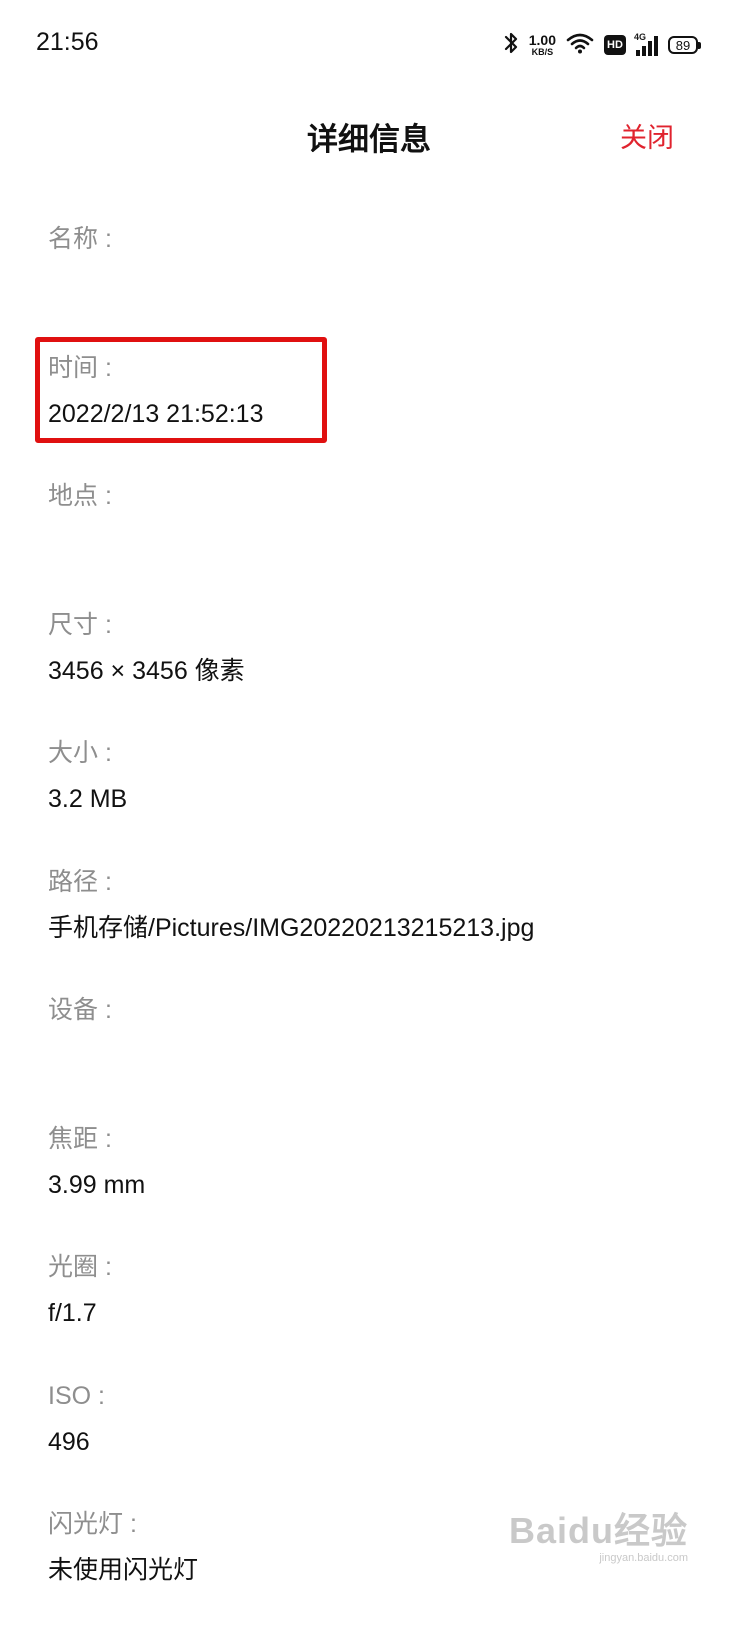 Image resolution: width=738 pixels, height=1636 pixels. I want to click on status-time: 21:56, so click(67, 42).